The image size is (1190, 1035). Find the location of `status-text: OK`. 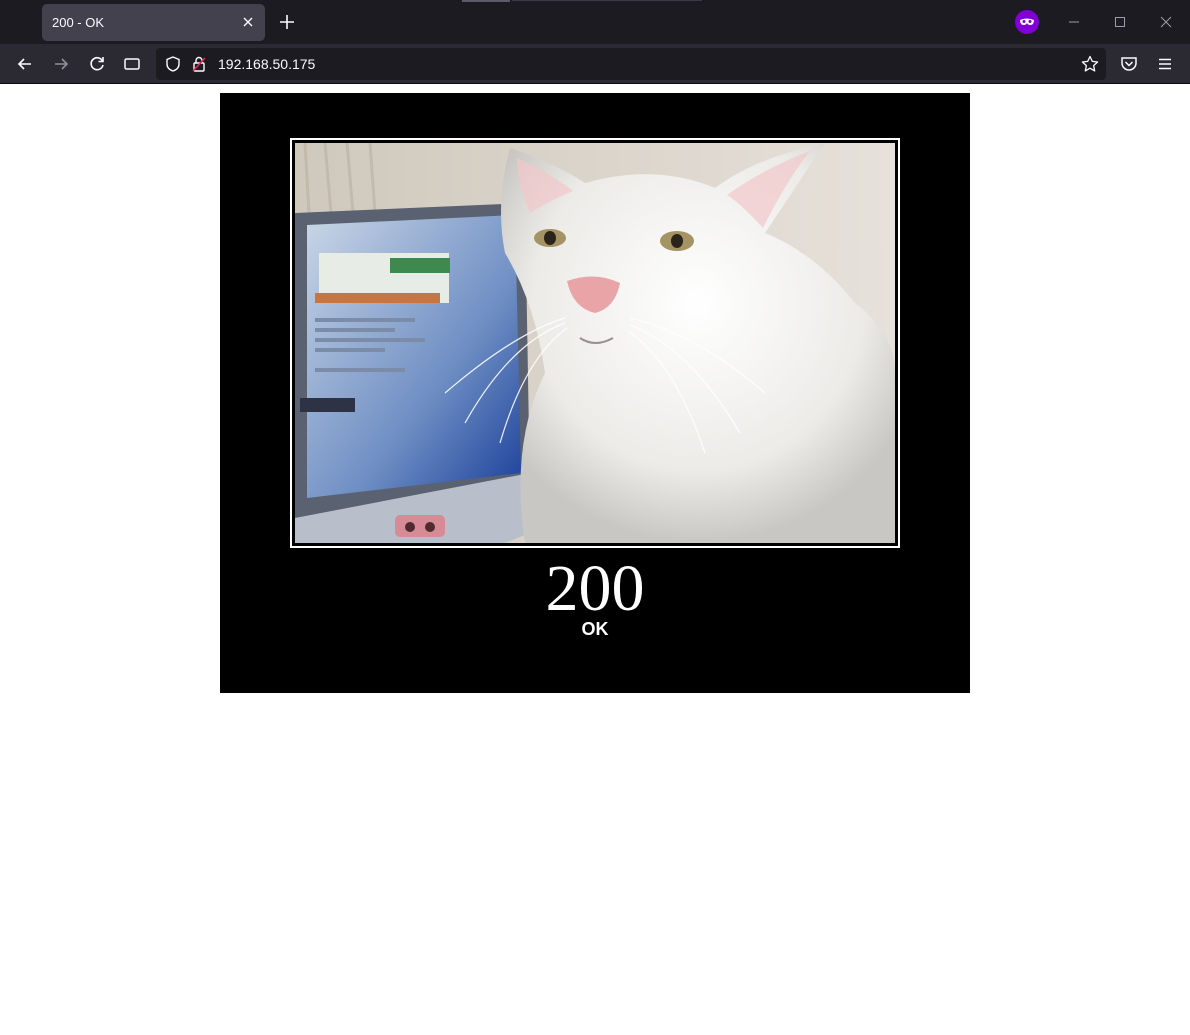

status-text: OK is located at coordinates (595, 629).